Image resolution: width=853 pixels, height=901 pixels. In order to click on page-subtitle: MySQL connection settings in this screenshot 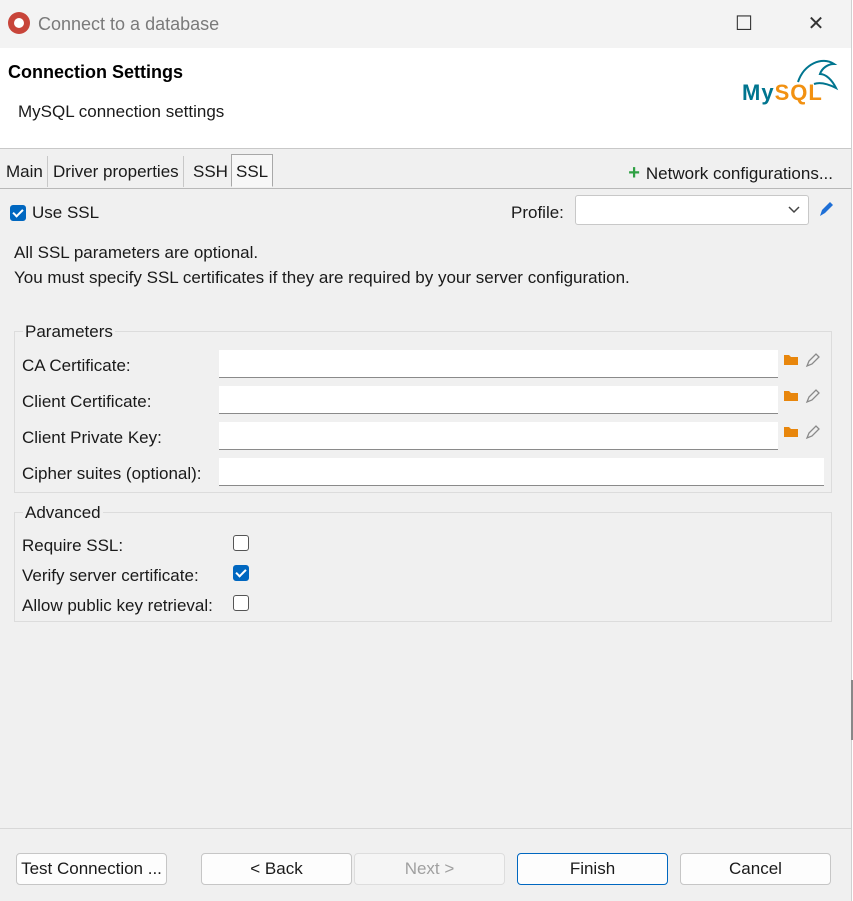, I will do `click(121, 111)`.